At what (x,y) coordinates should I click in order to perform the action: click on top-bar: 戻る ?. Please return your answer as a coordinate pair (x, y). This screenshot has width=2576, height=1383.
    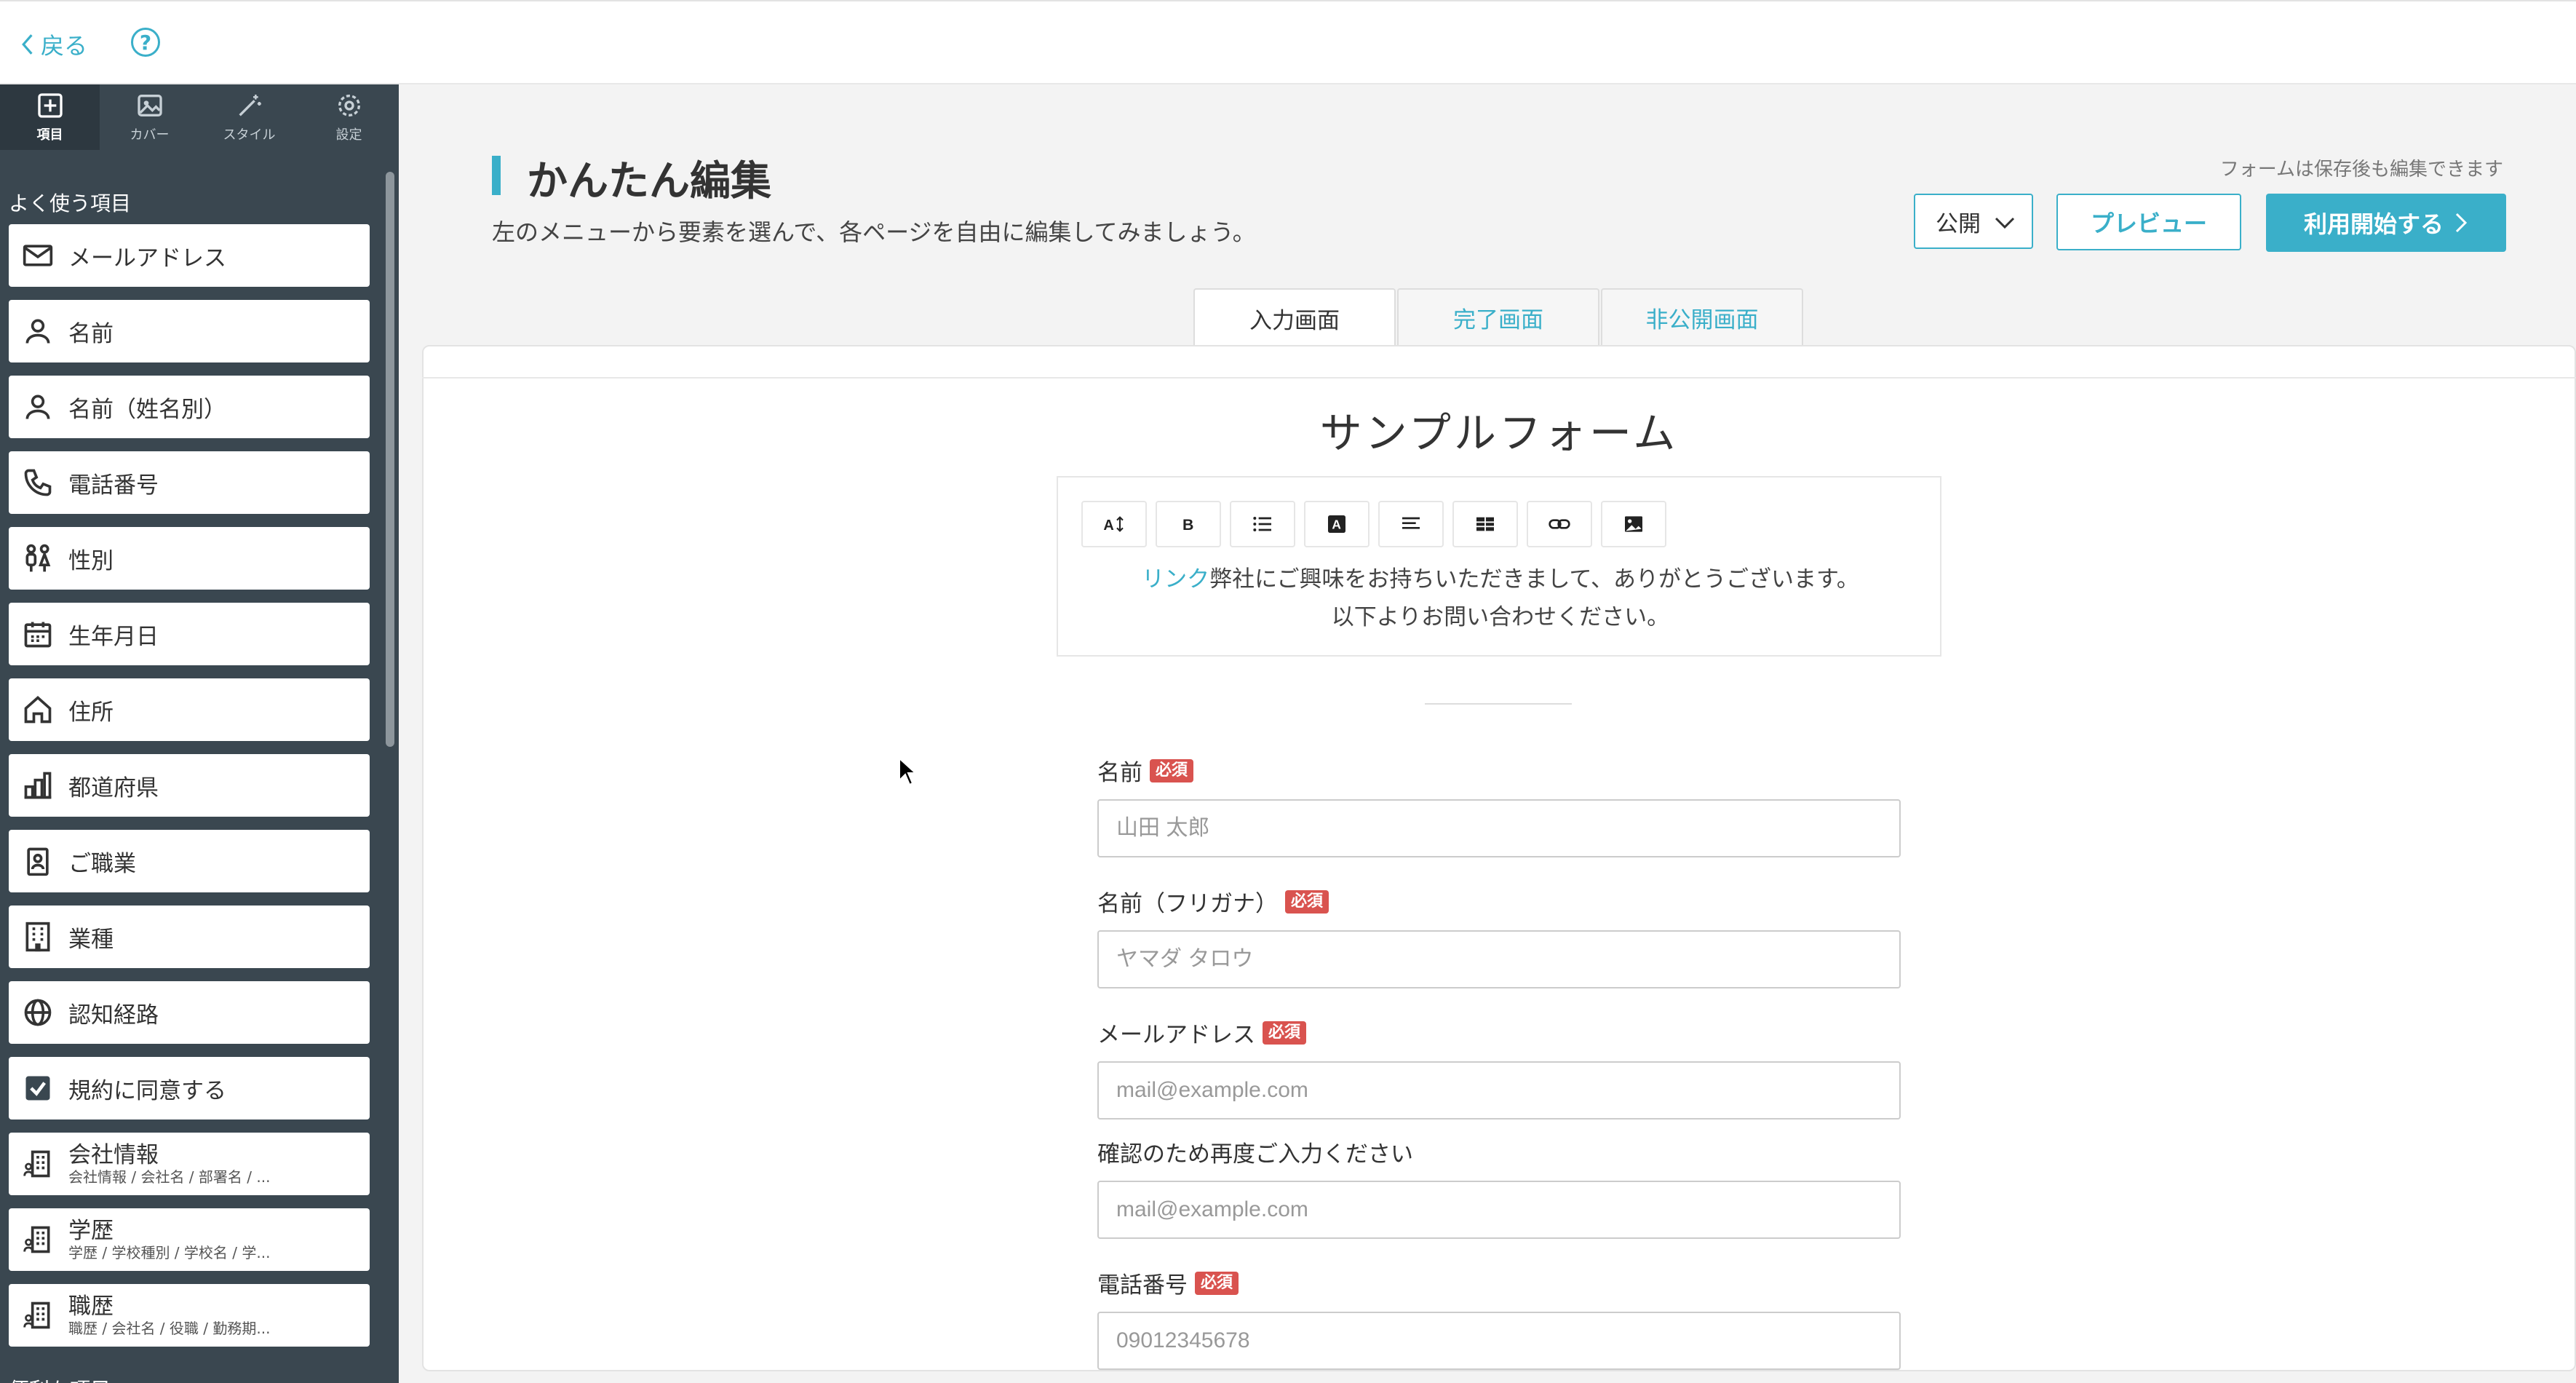
    Looking at the image, I should click on (1288, 42).